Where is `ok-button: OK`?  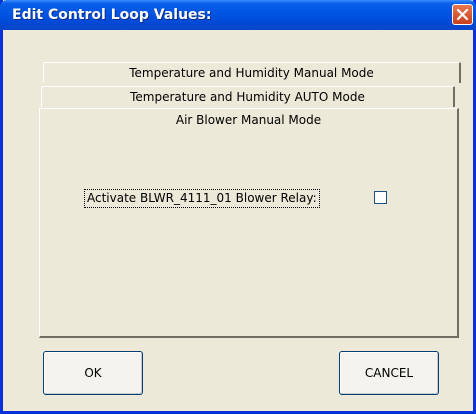
ok-button: OK is located at coordinates (93, 373).